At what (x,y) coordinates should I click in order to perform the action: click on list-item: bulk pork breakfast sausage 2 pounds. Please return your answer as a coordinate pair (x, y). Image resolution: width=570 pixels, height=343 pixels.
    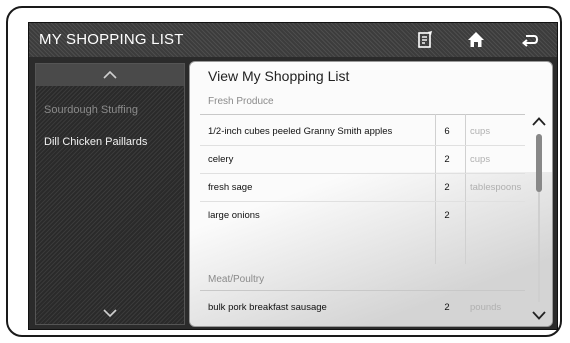
    Looking at the image, I should click on (362, 308).